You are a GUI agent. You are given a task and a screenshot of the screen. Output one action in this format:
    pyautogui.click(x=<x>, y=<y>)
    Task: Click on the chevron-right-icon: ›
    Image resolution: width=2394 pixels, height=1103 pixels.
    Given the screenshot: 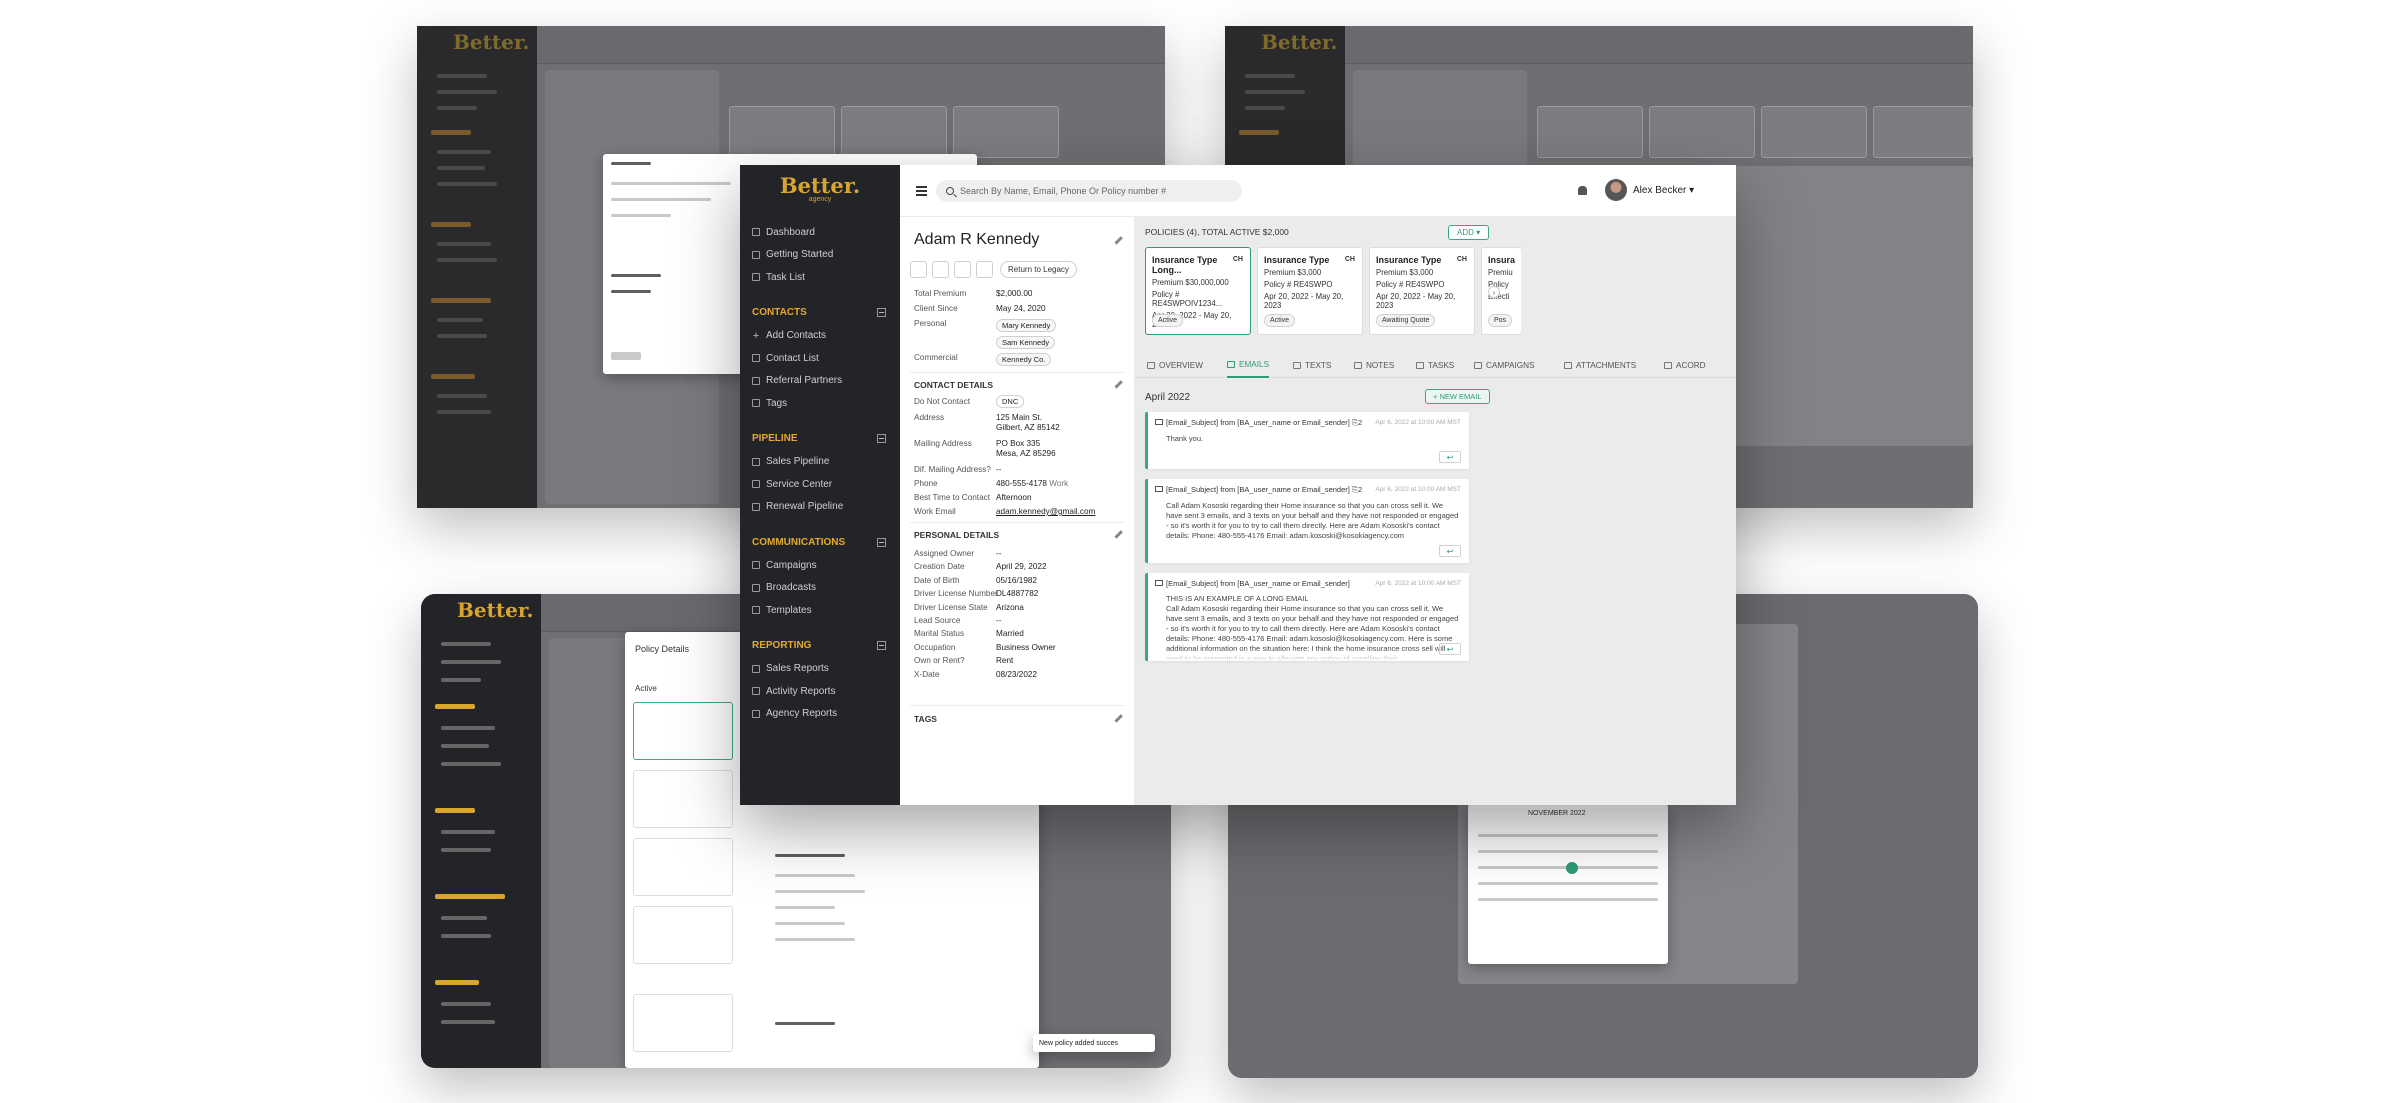 What is the action you would take?
    pyautogui.click(x=1494, y=292)
    